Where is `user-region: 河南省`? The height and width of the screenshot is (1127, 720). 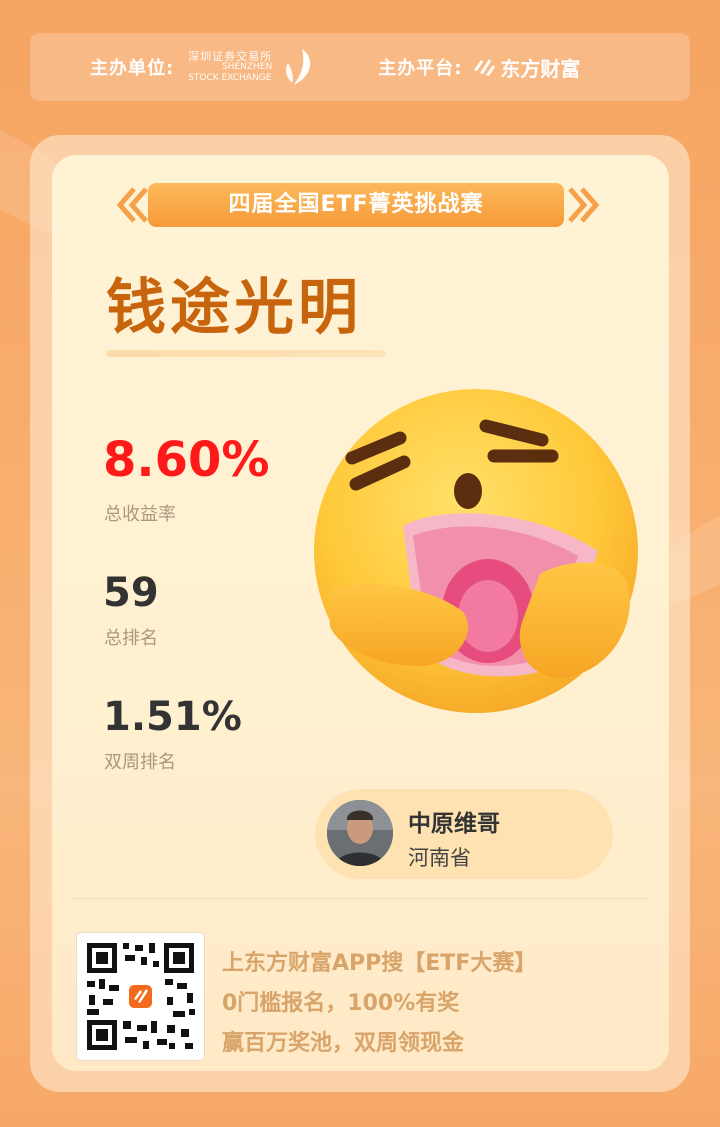 user-region: 河南省 is located at coordinates (439, 858).